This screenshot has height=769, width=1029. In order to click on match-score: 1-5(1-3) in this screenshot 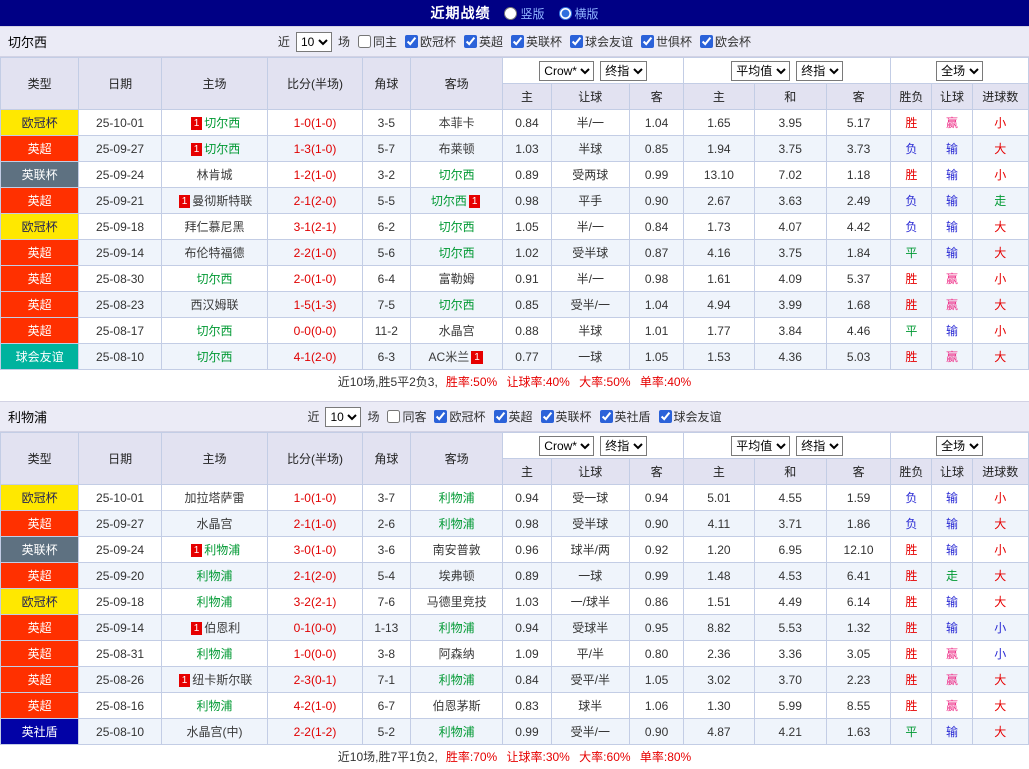, I will do `click(315, 304)`.